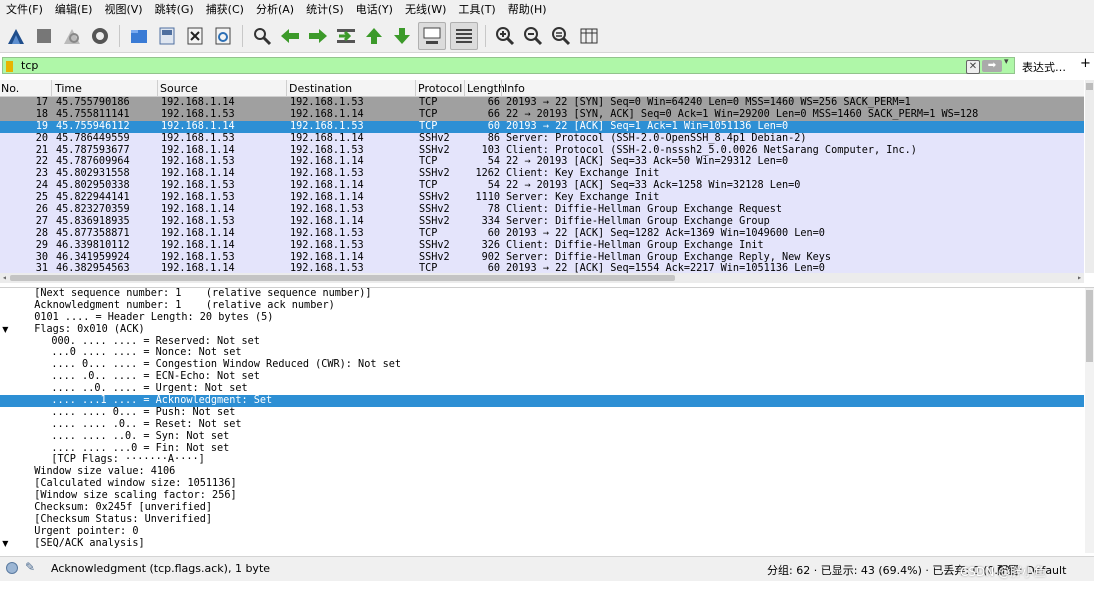 The image size is (1094, 590). What do you see at coordinates (973, 67) in the screenshot?
I see `clear-filter-icon: ✕` at bounding box center [973, 67].